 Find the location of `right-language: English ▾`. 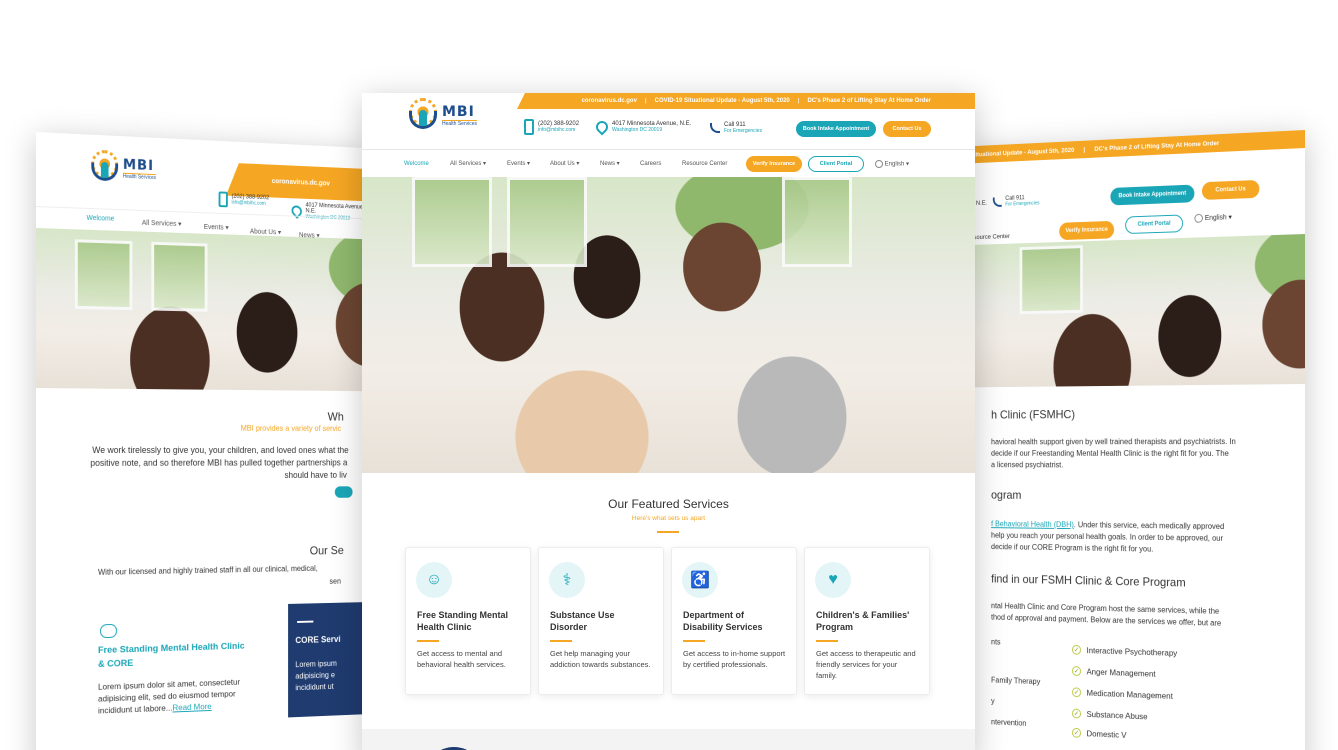

right-language: English ▾ is located at coordinates (1213, 218).